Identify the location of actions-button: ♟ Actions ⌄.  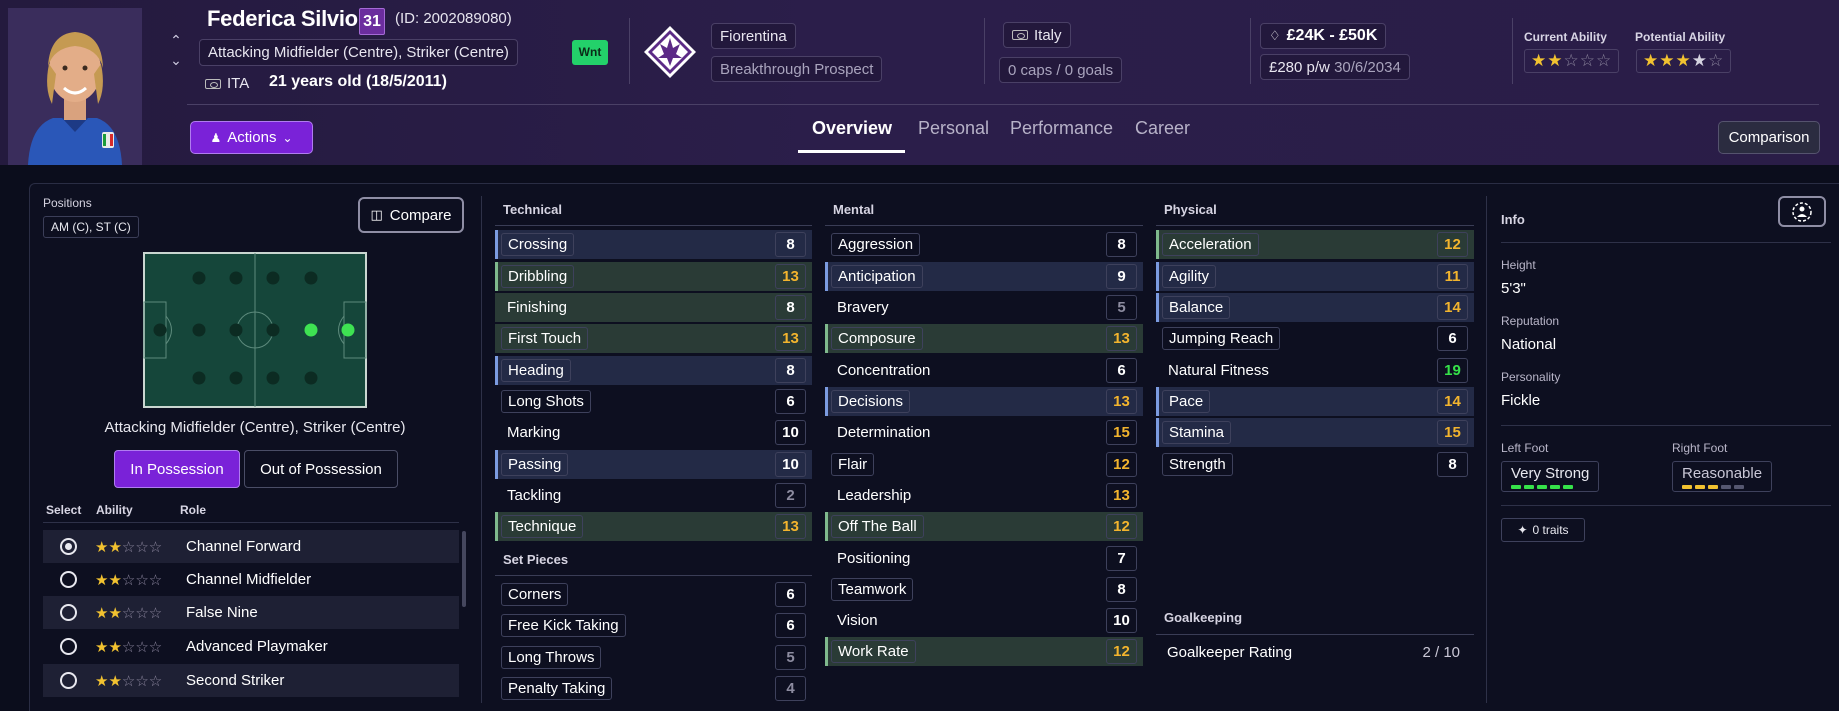
(251, 137).